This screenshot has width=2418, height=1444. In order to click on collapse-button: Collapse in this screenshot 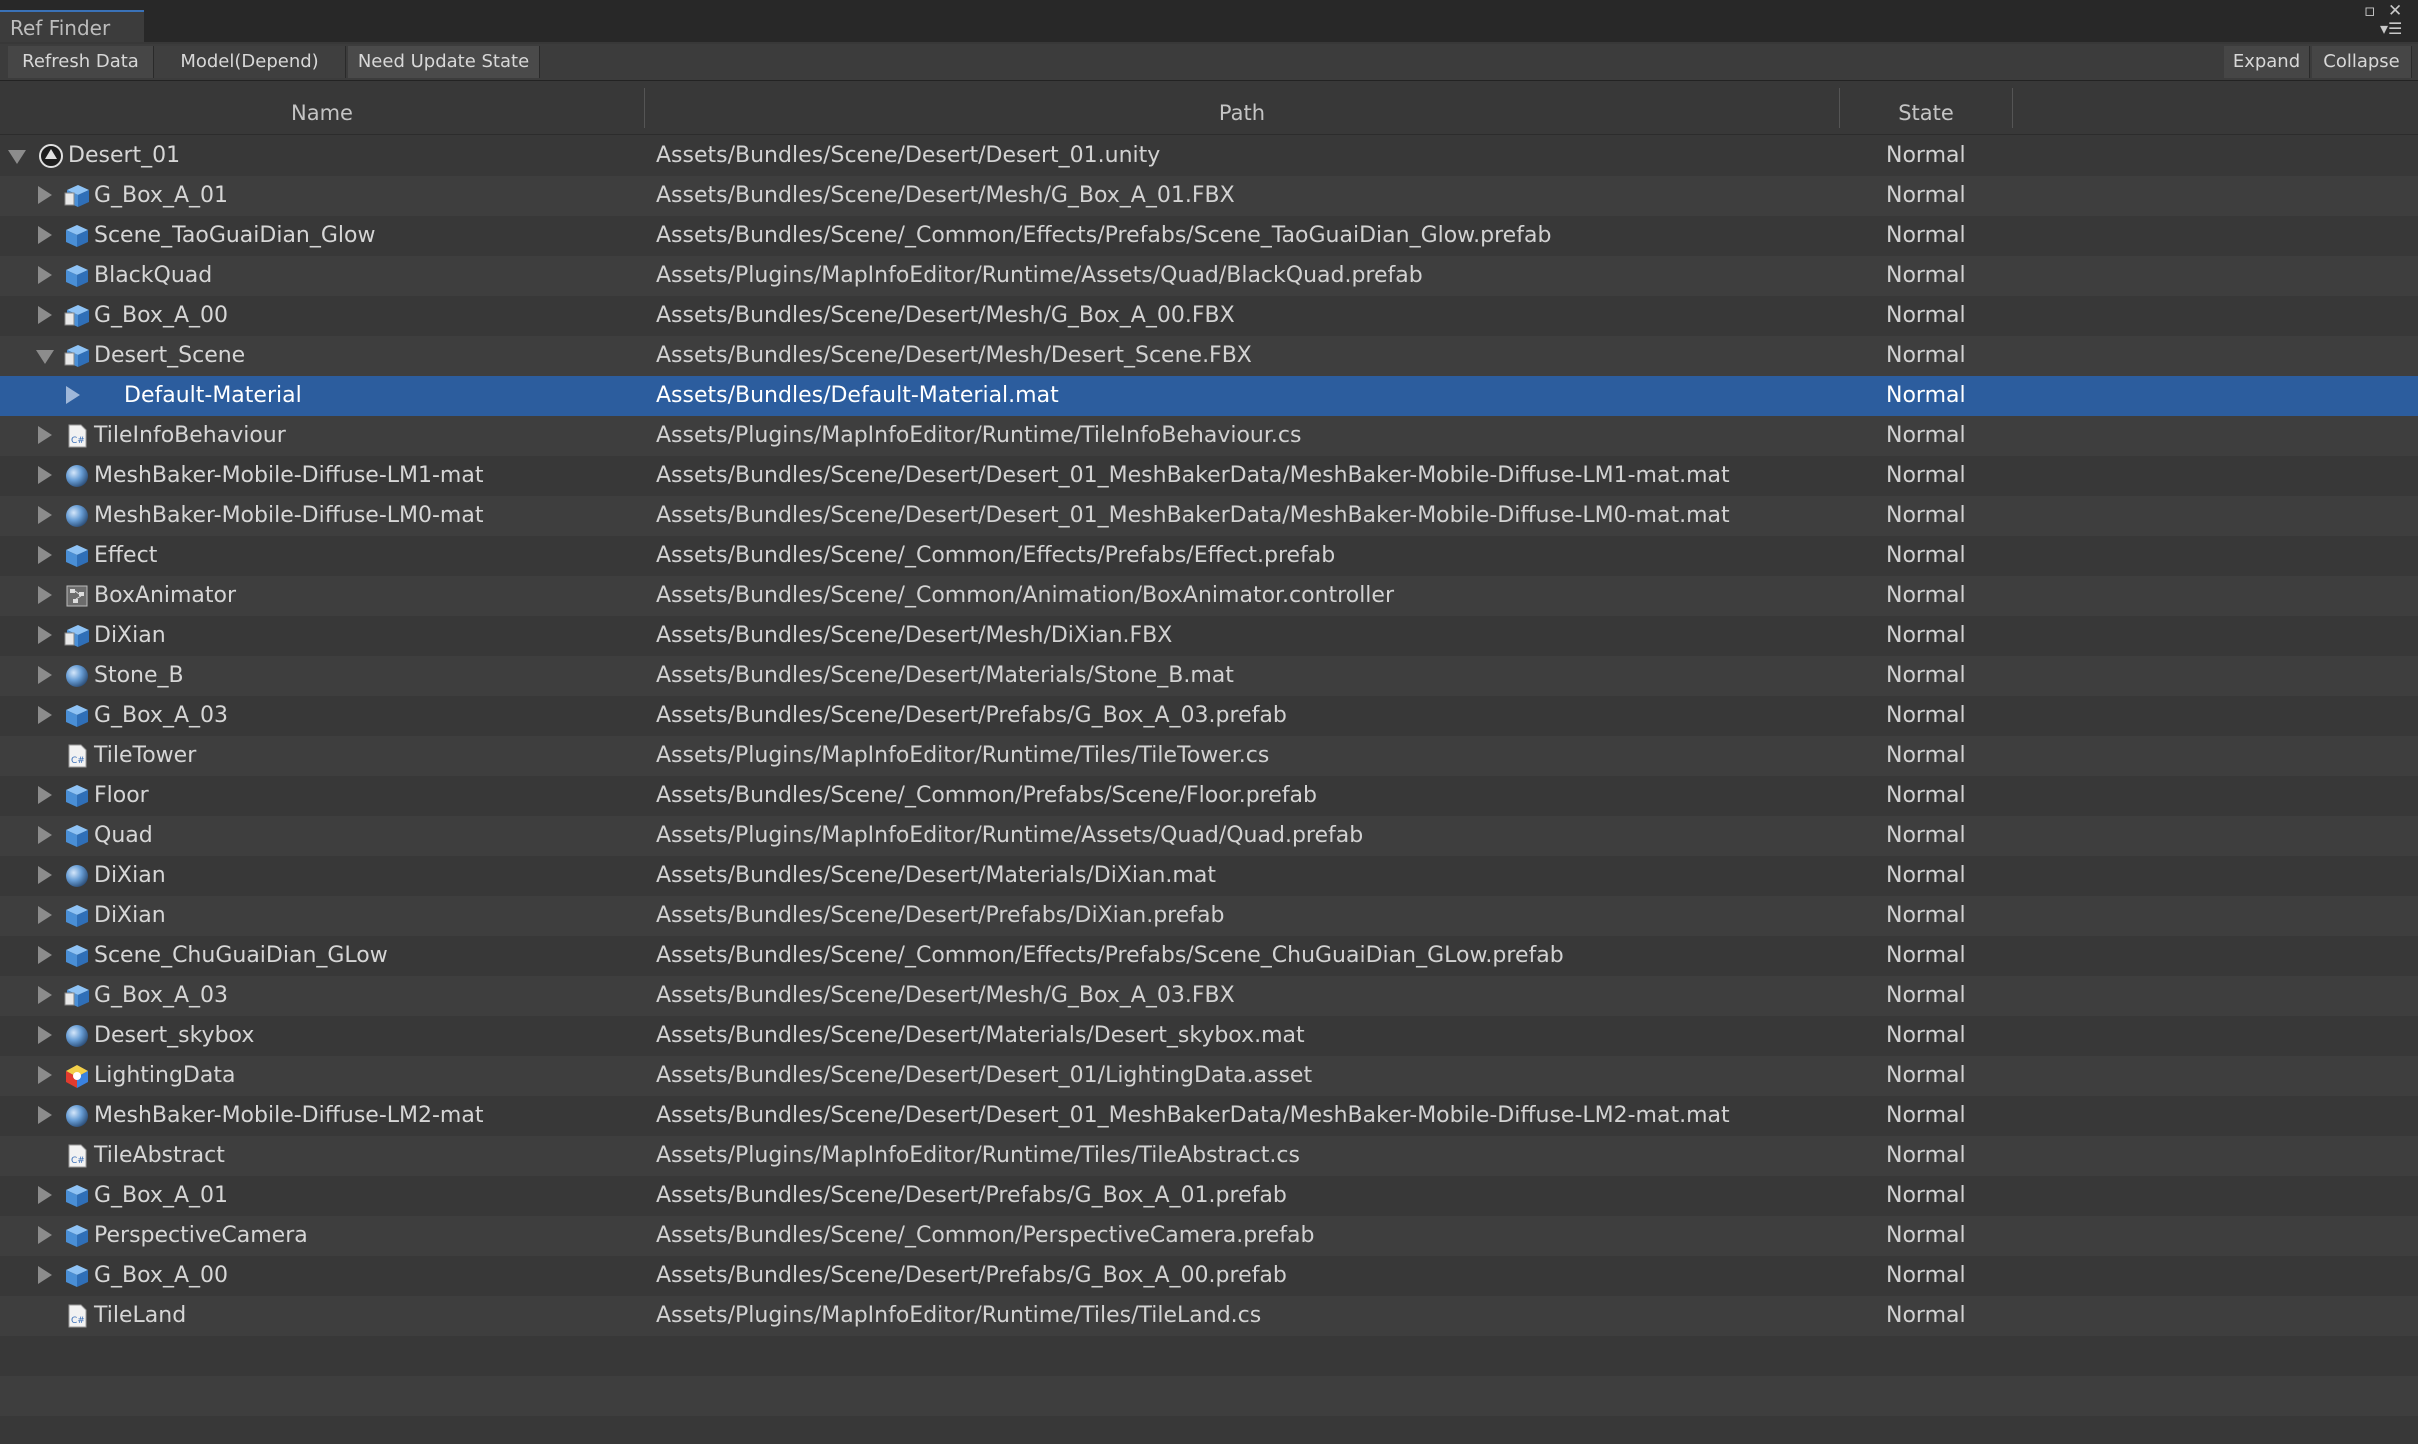, I will do `click(2362, 62)`.